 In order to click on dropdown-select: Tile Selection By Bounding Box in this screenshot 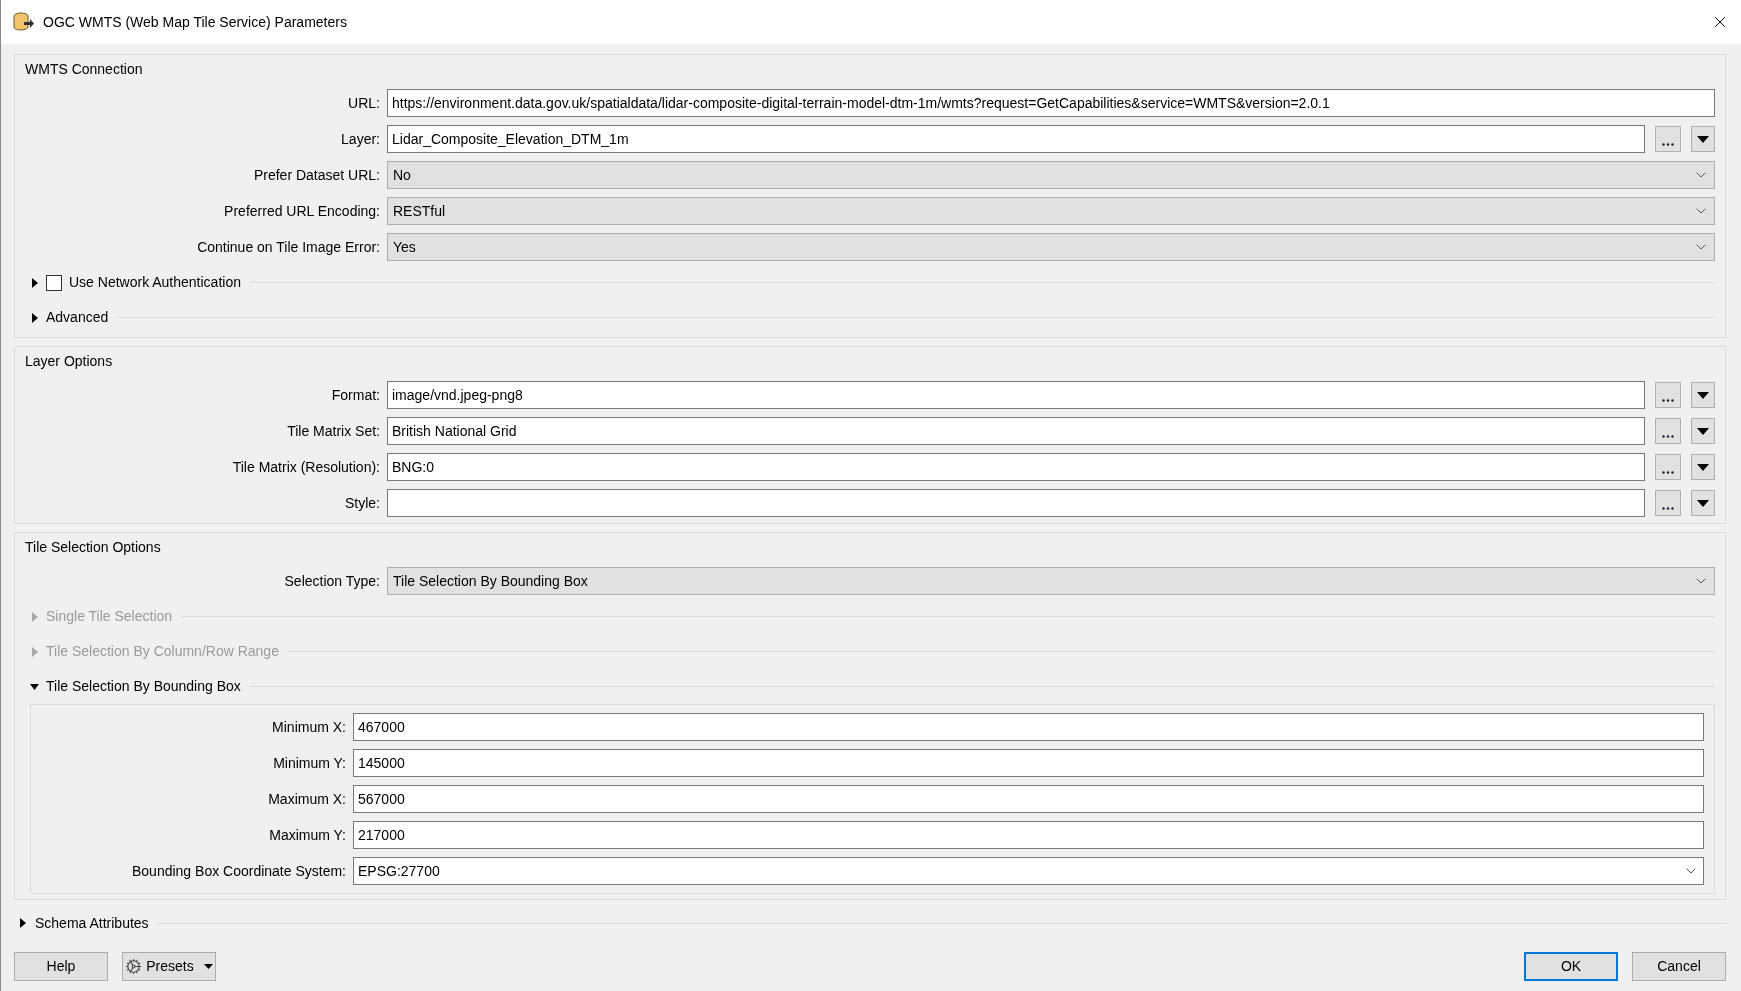, I will do `click(1051, 581)`.